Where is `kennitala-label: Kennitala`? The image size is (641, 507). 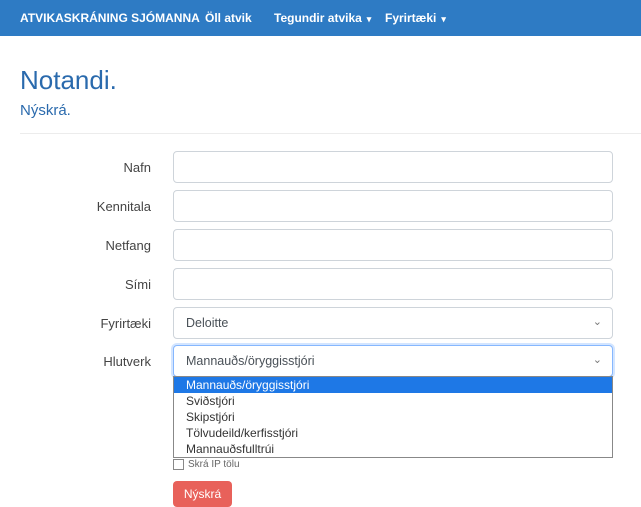
kennitala-label: Kennitala is located at coordinates (123, 206).